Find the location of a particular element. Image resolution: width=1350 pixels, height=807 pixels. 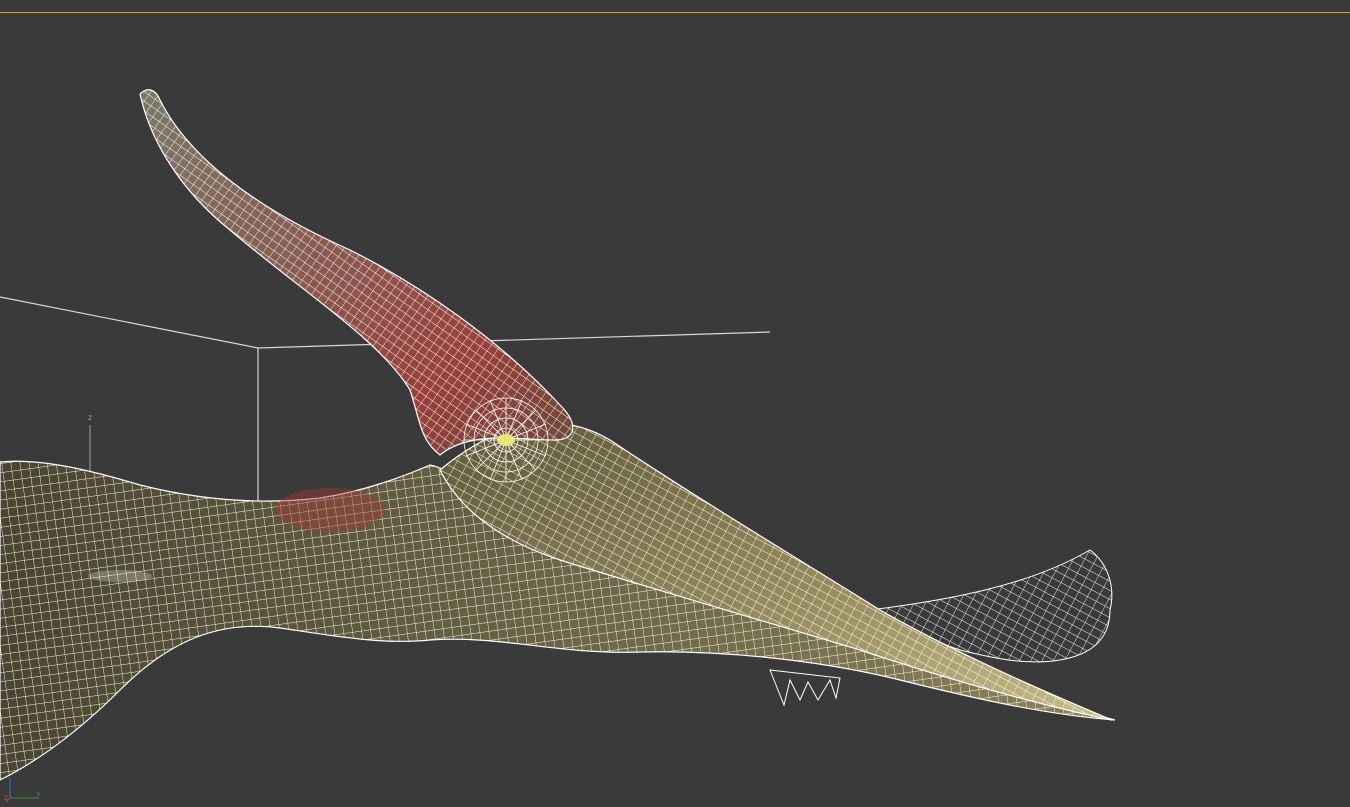

selected-vertex-icon is located at coordinates (506, 440).